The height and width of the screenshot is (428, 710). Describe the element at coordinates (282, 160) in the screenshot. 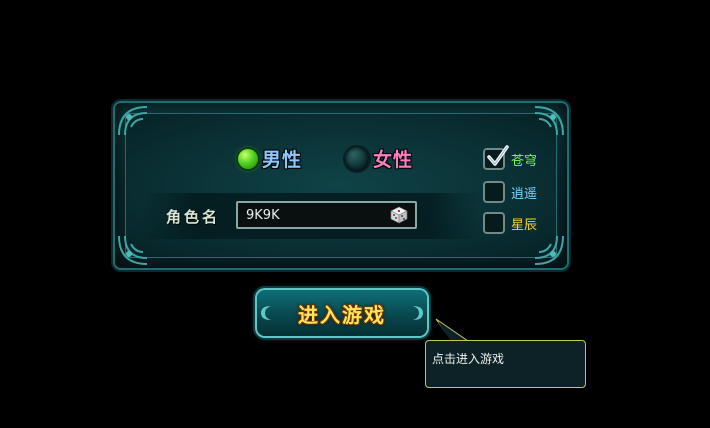

I see `gender-male-label: 男性` at that location.